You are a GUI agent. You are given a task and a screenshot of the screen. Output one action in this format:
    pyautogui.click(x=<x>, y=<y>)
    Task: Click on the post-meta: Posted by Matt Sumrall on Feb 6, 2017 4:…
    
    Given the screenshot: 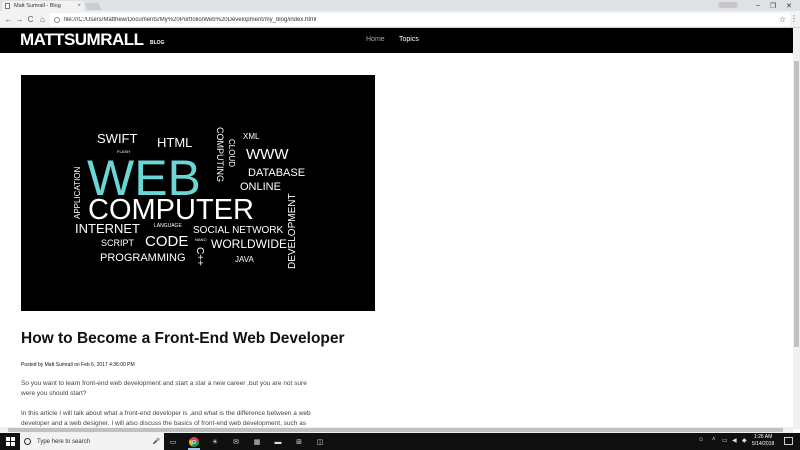 What is the action you would take?
    pyautogui.click(x=78, y=365)
    